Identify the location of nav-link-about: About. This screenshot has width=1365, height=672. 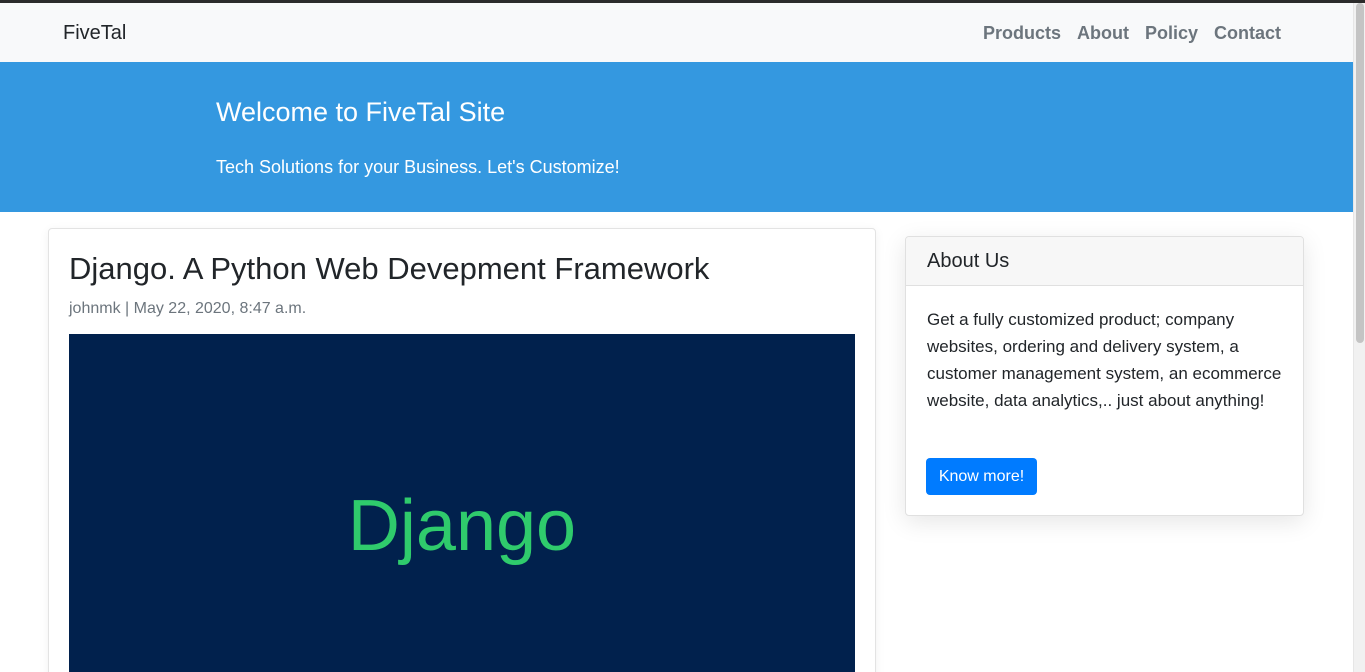
(1103, 33).